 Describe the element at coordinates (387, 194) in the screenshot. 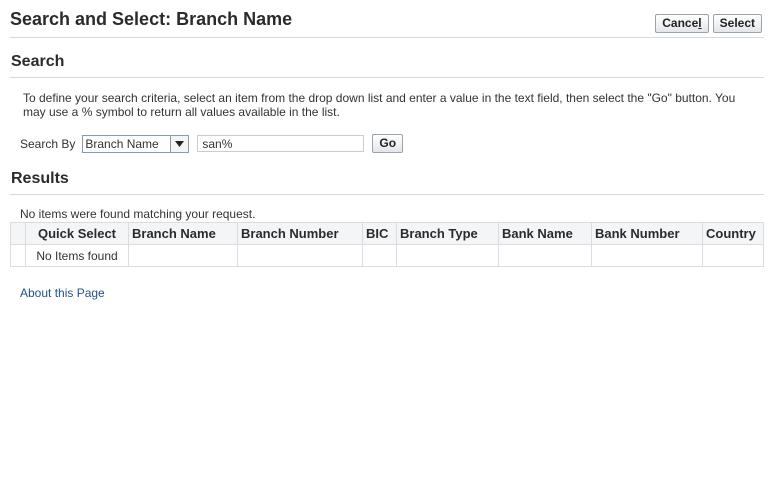

I see `results-divider` at that location.